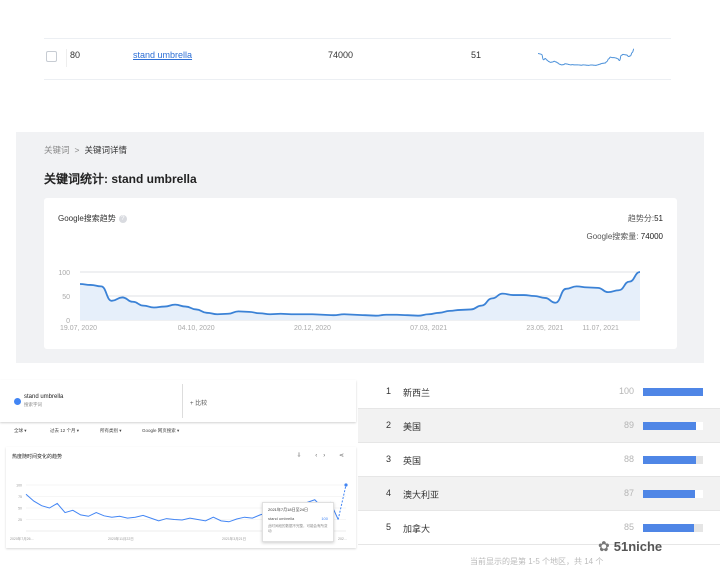 Image resolution: width=720 pixels, height=576 pixels. Describe the element at coordinates (160, 431) in the screenshot. I see `filter-search-type: Google 网页搜索 ▾` at that location.